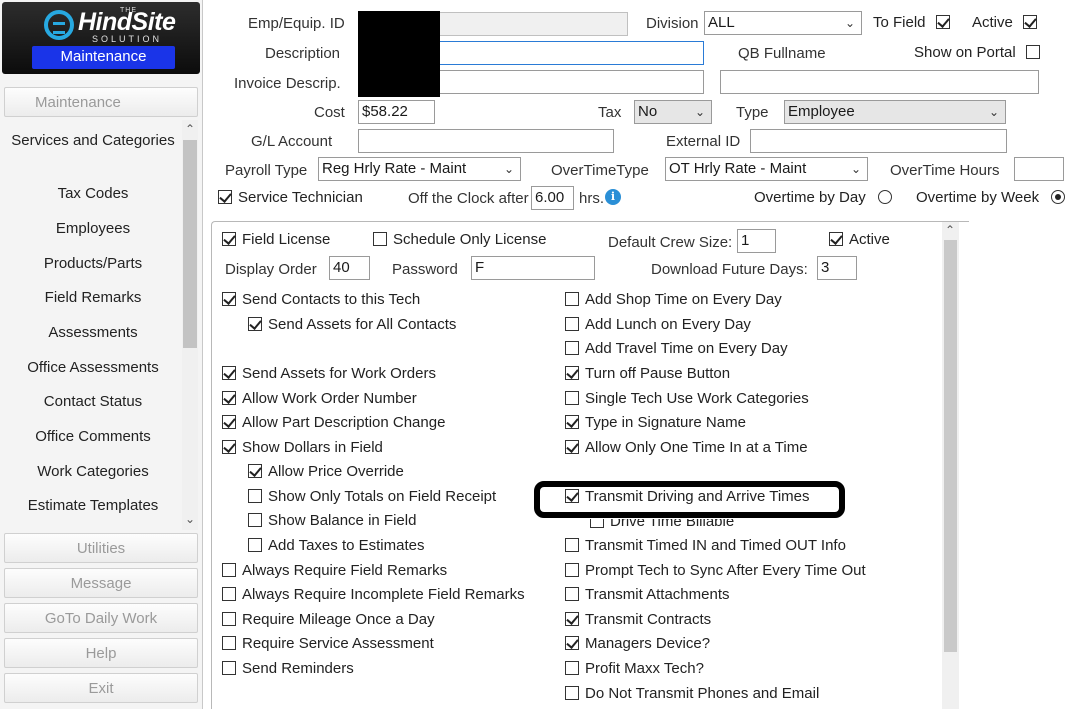 Image resolution: width=1077 pixels, height=709 pixels. I want to click on option-add-shop-time-on-every-day: Add Shop Time on Every Day, so click(673, 299).